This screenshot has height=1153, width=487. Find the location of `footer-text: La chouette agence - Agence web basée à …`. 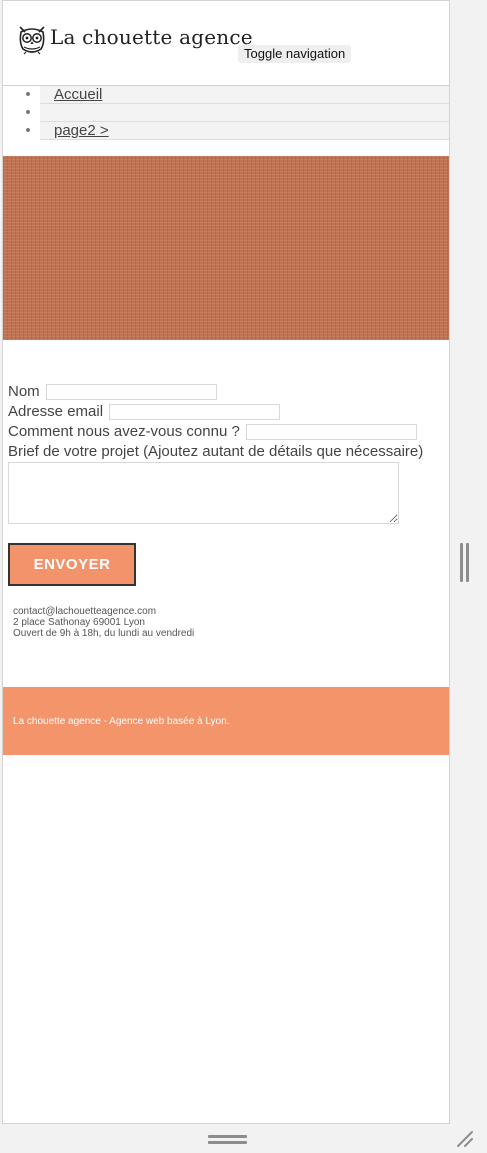

footer-text: La chouette agence - Agence web basée à … is located at coordinates (121, 721).